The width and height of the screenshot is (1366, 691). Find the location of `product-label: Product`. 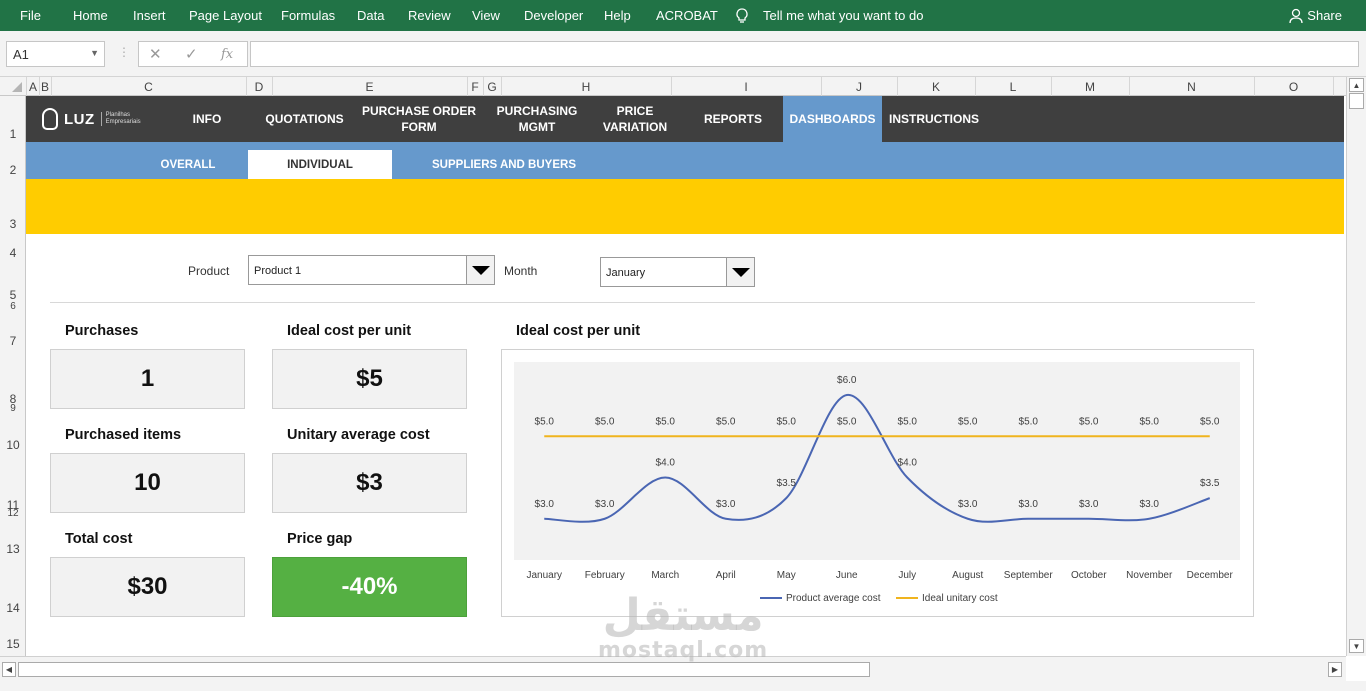

product-label: Product is located at coordinates (209, 271).